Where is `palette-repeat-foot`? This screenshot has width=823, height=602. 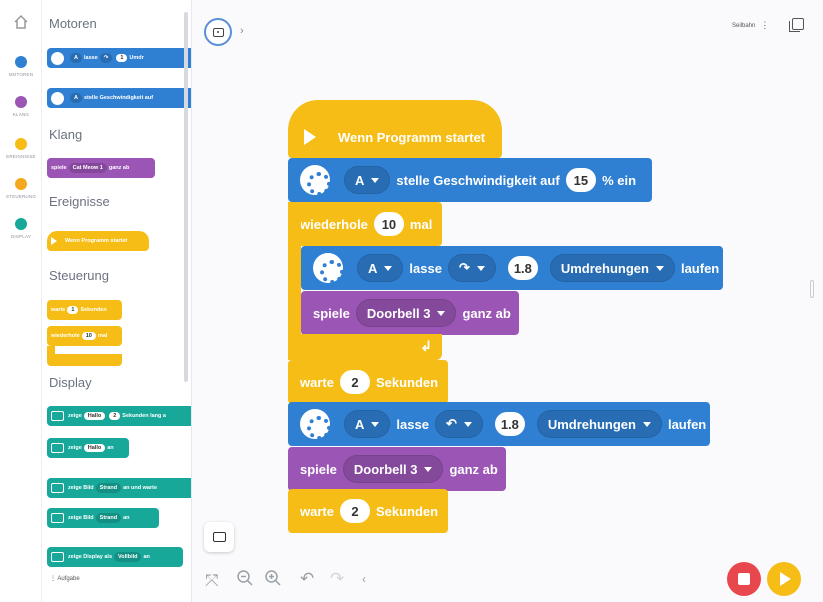
palette-repeat-foot is located at coordinates (84, 360).